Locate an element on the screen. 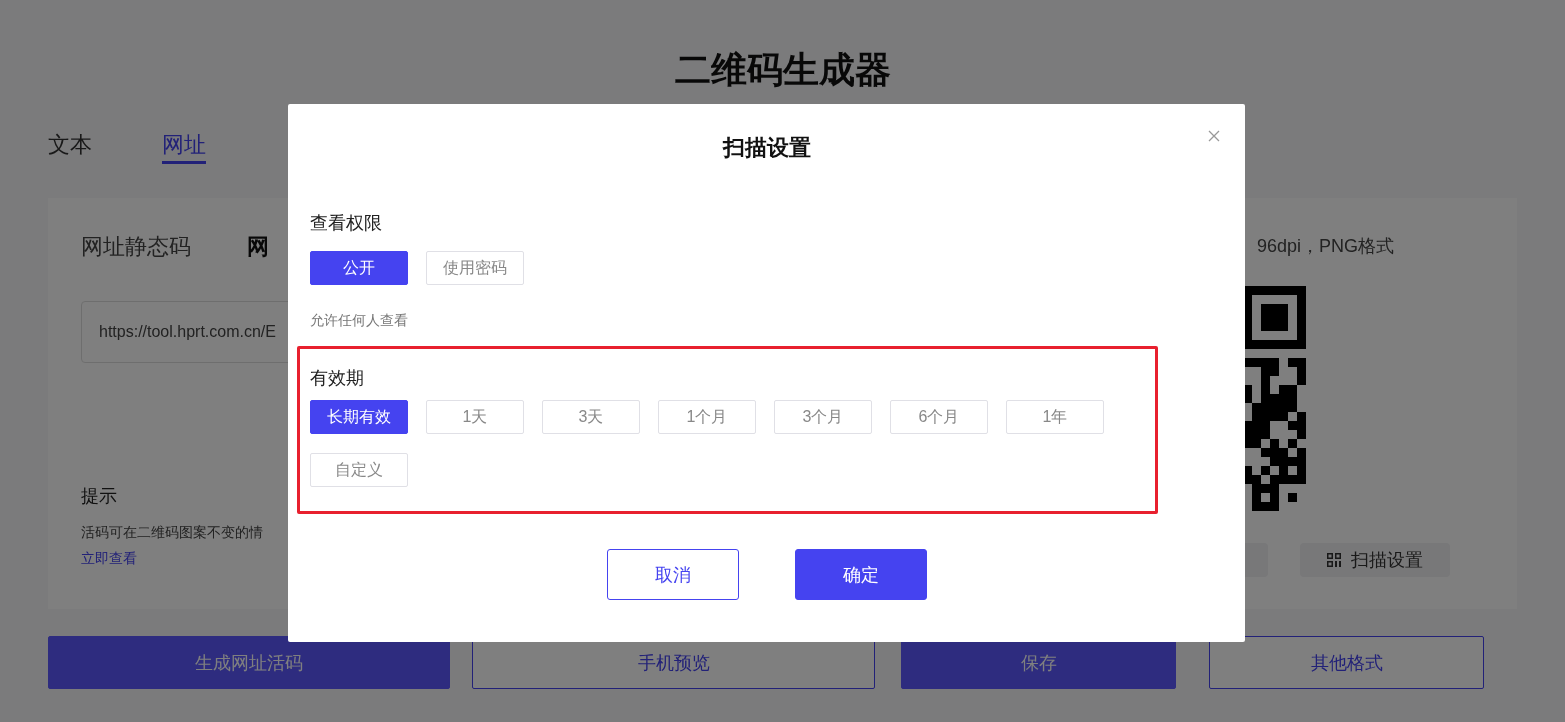 The image size is (1565, 722). option-button: 长期有效 is located at coordinates (359, 417).